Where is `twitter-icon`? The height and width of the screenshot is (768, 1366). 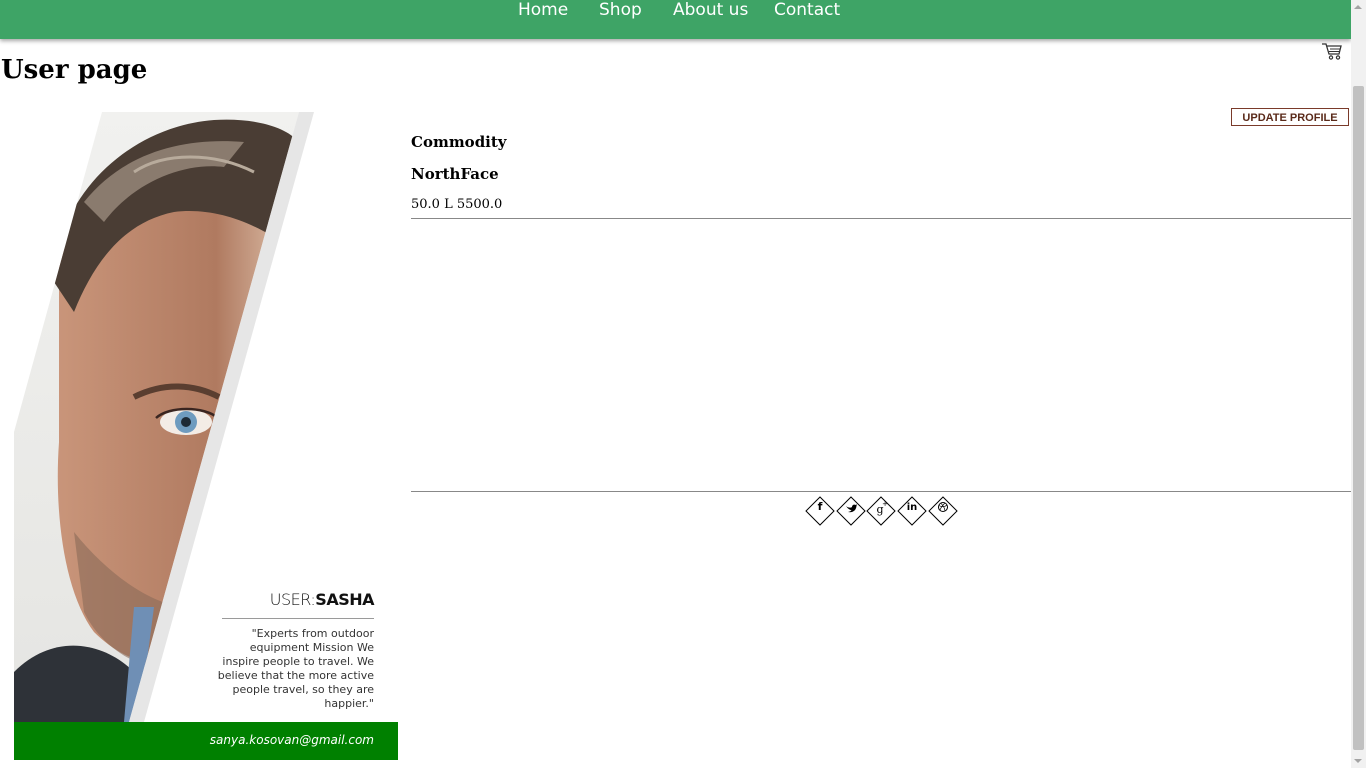 twitter-icon is located at coordinates (851, 511).